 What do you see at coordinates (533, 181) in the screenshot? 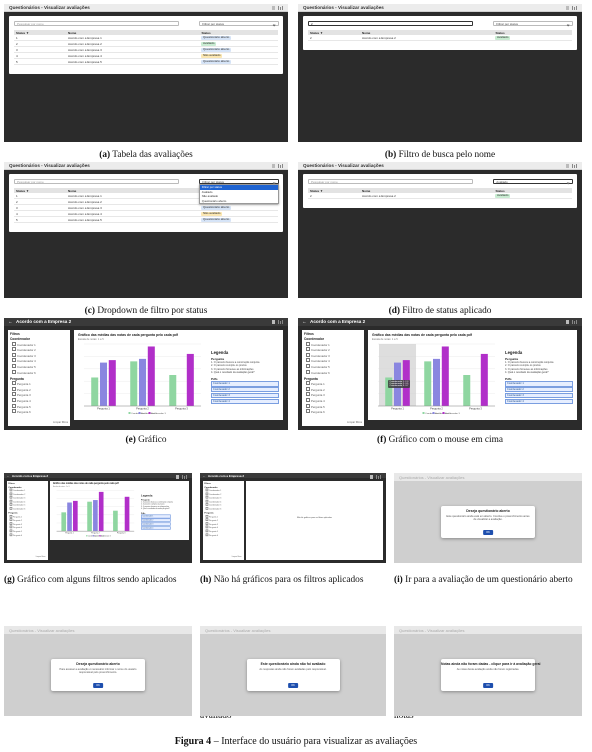
I see `status-filter-select: Avaliado` at bounding box center [533, 181].